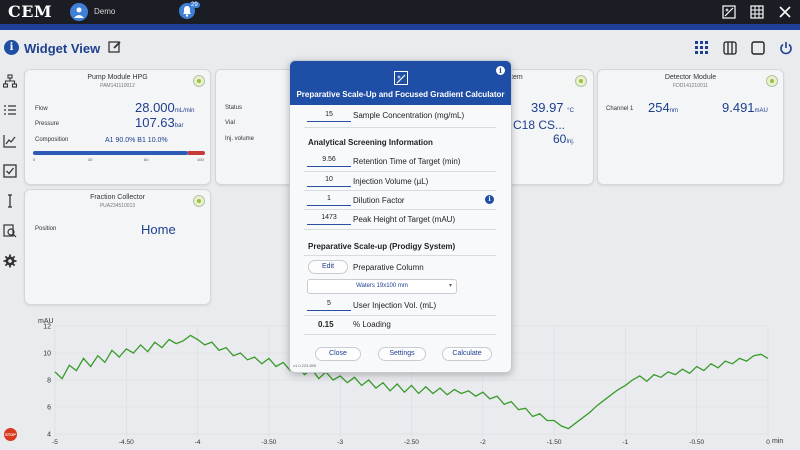  Describe the element at coordinates (10, 81) in the screenshot. I see `hierarchy-nav-icon` at that location.